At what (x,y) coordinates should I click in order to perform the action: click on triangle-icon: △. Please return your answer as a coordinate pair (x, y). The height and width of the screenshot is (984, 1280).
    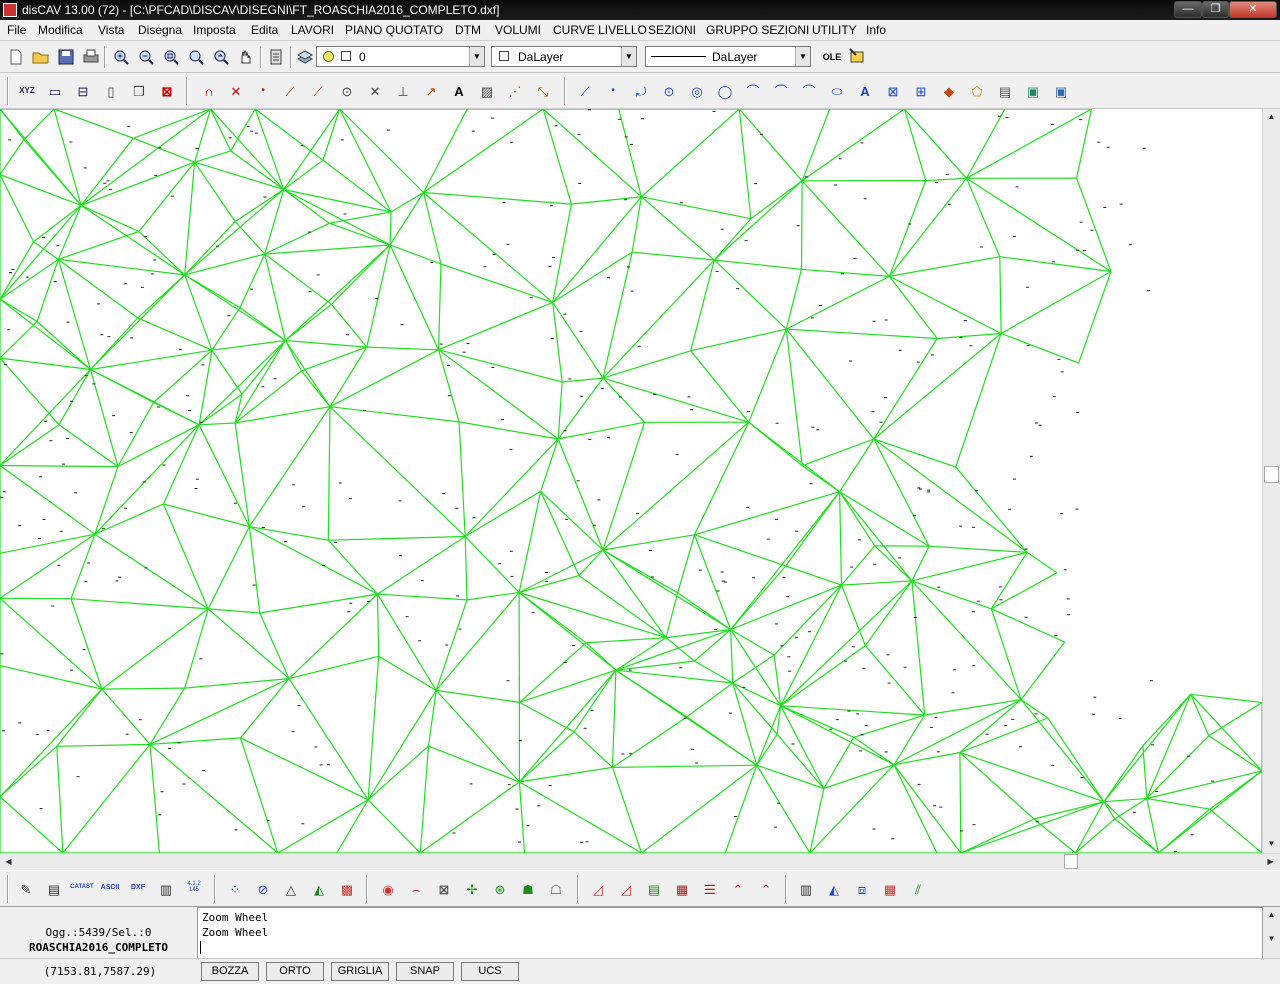
    Looking at the image, I should click on (291, 889).